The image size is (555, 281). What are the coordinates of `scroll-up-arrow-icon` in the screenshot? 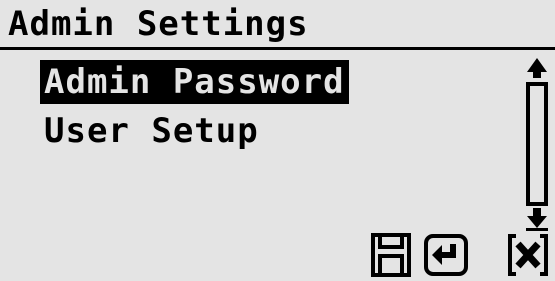 It's located at (537, 69).